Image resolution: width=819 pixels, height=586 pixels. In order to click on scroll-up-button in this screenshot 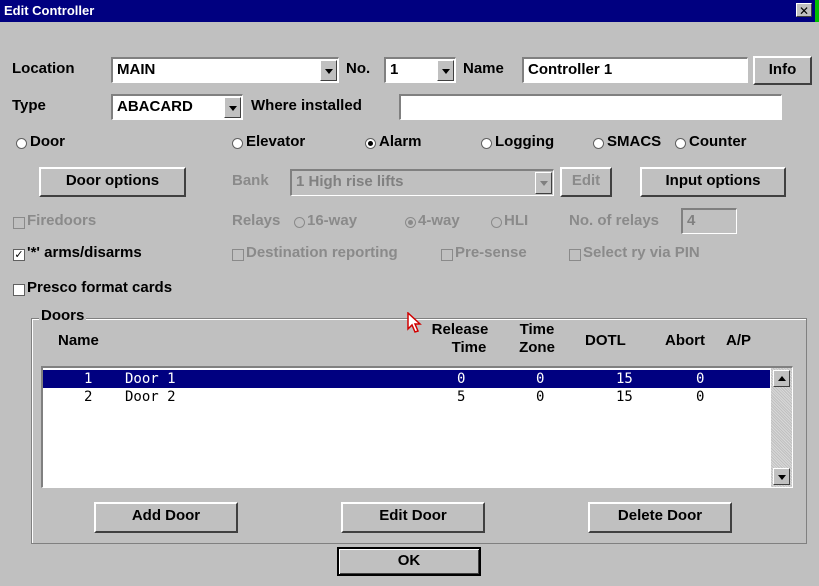, I will do `click(781, 378)`.